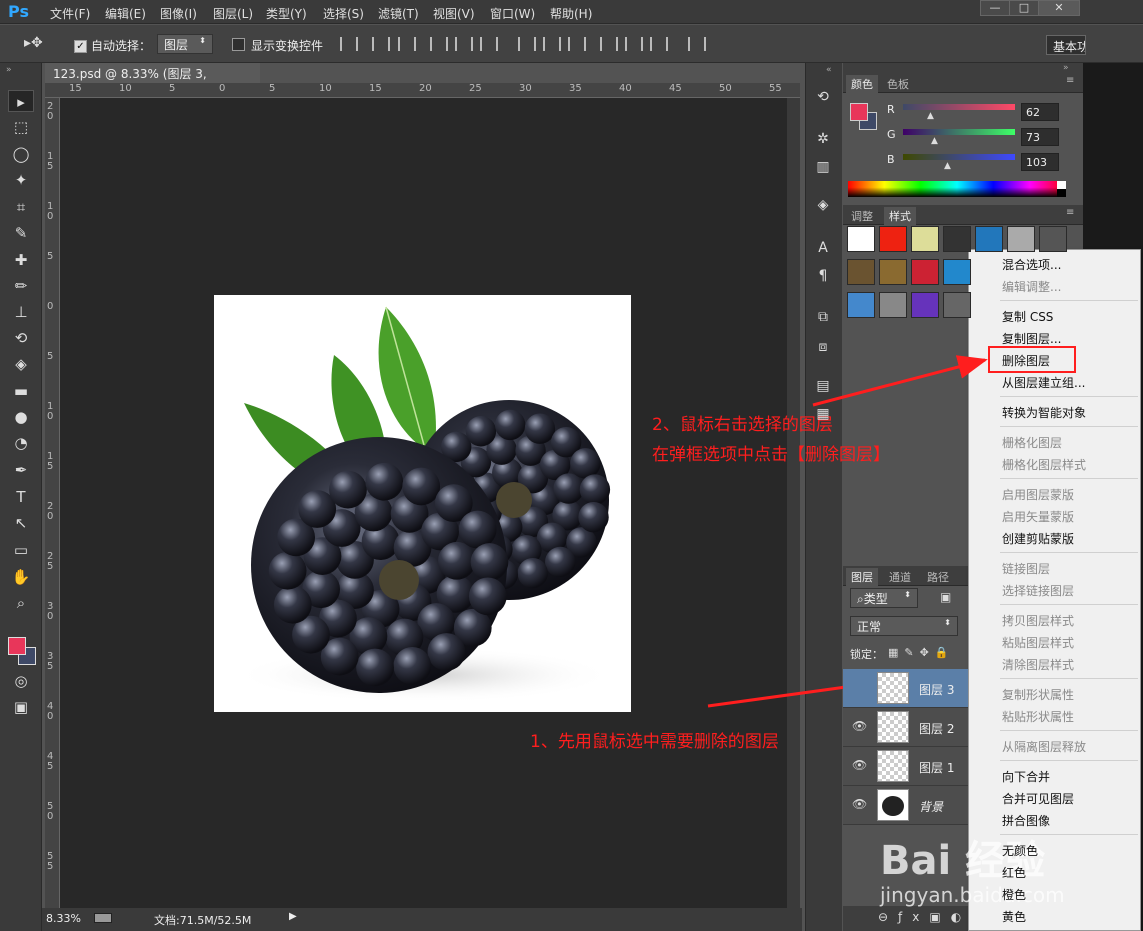 The height and width of the screenshot is (931, 1143). What do you see at coordinates (70, 13) in the screenshot?
I see `menu-item-0: 文件(F)` at bounding box center [70, 13].